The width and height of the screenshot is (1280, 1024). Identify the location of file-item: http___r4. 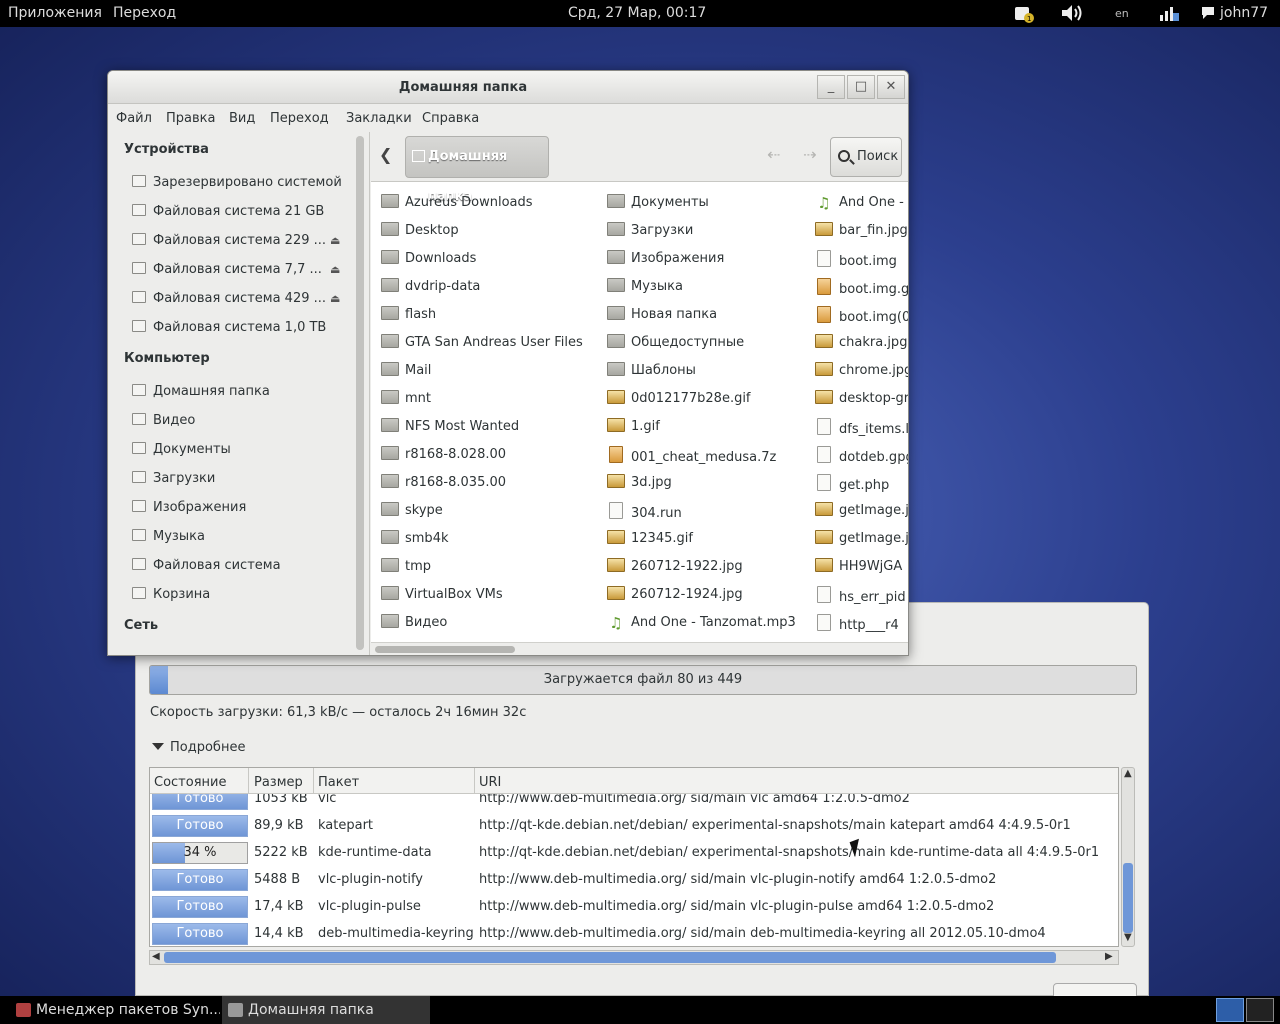
(857, 625).